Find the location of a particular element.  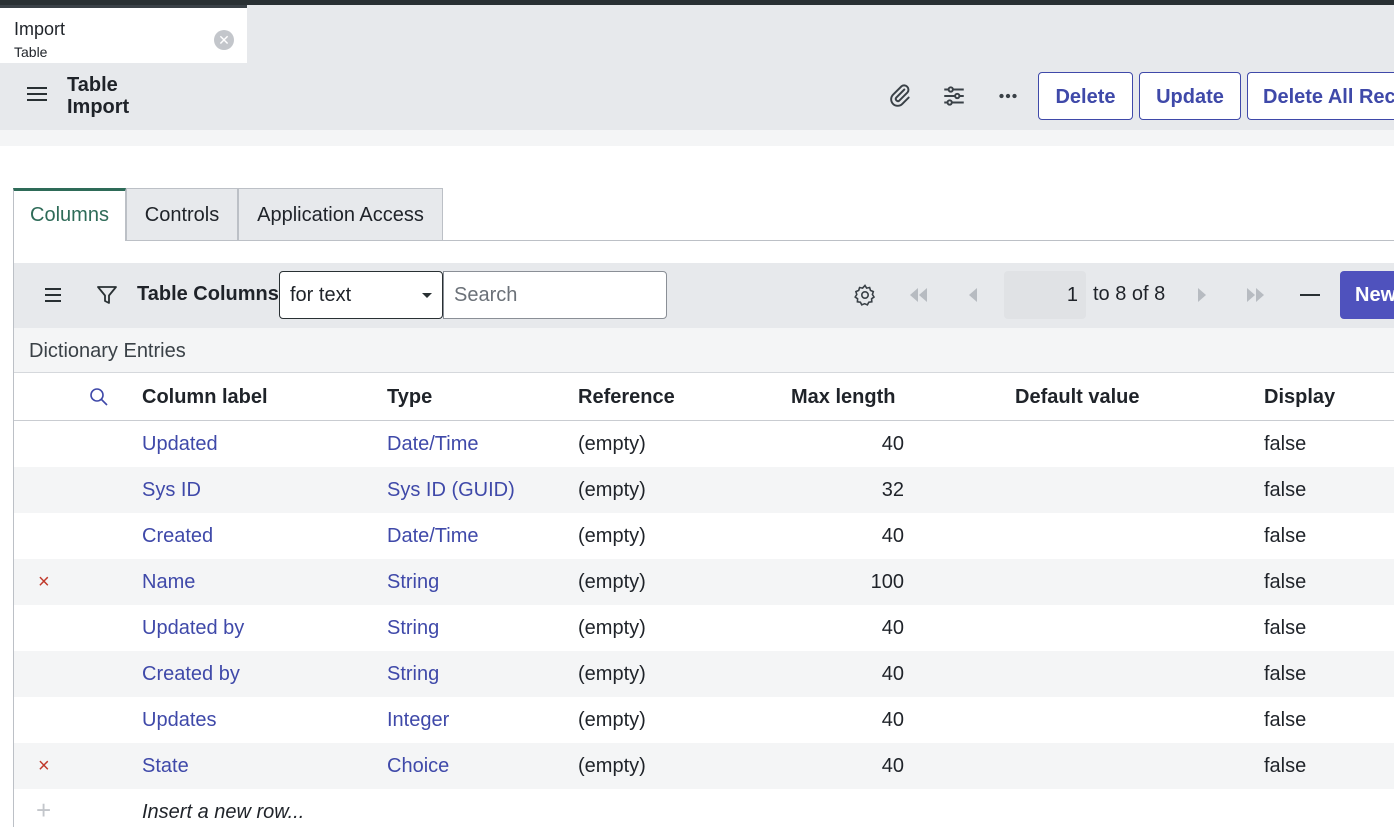

search-column-select: for text is located at coordinates (361, 295).